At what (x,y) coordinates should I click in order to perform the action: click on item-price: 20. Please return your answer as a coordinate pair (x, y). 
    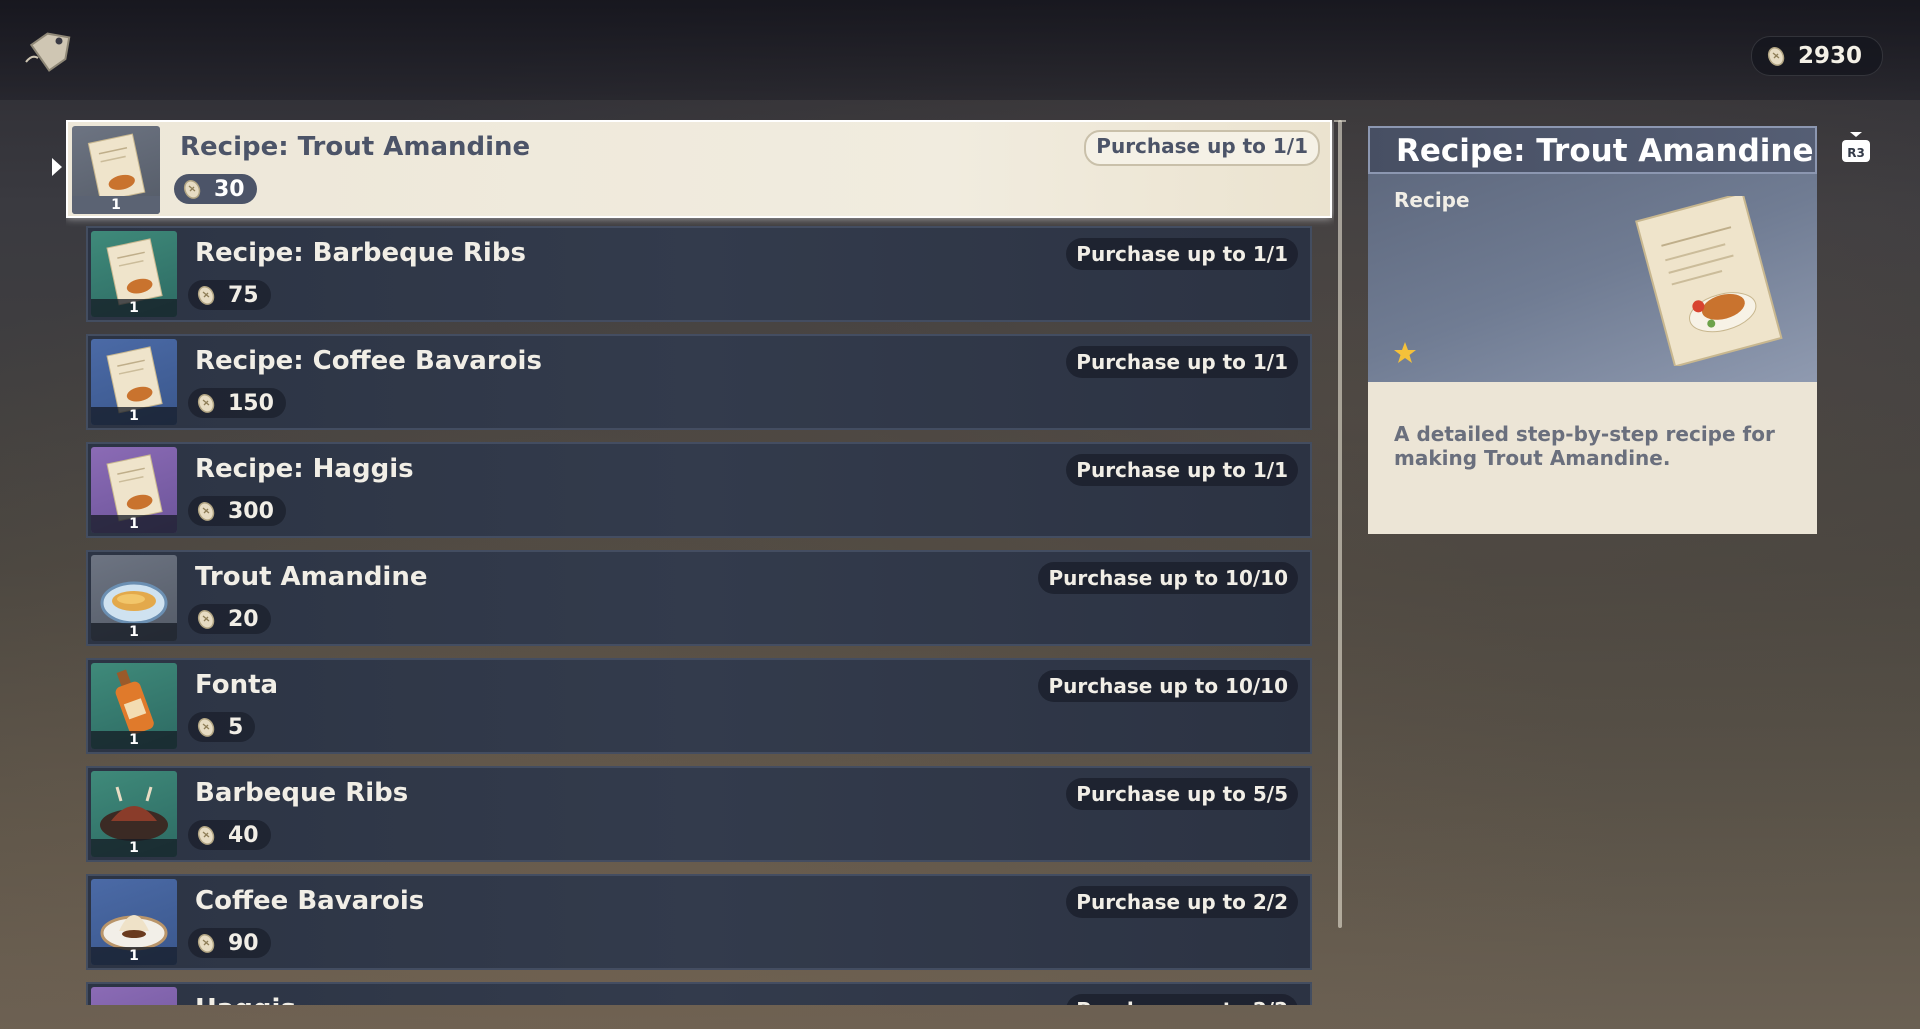
    Looking at the image, I should click on (229, 619).